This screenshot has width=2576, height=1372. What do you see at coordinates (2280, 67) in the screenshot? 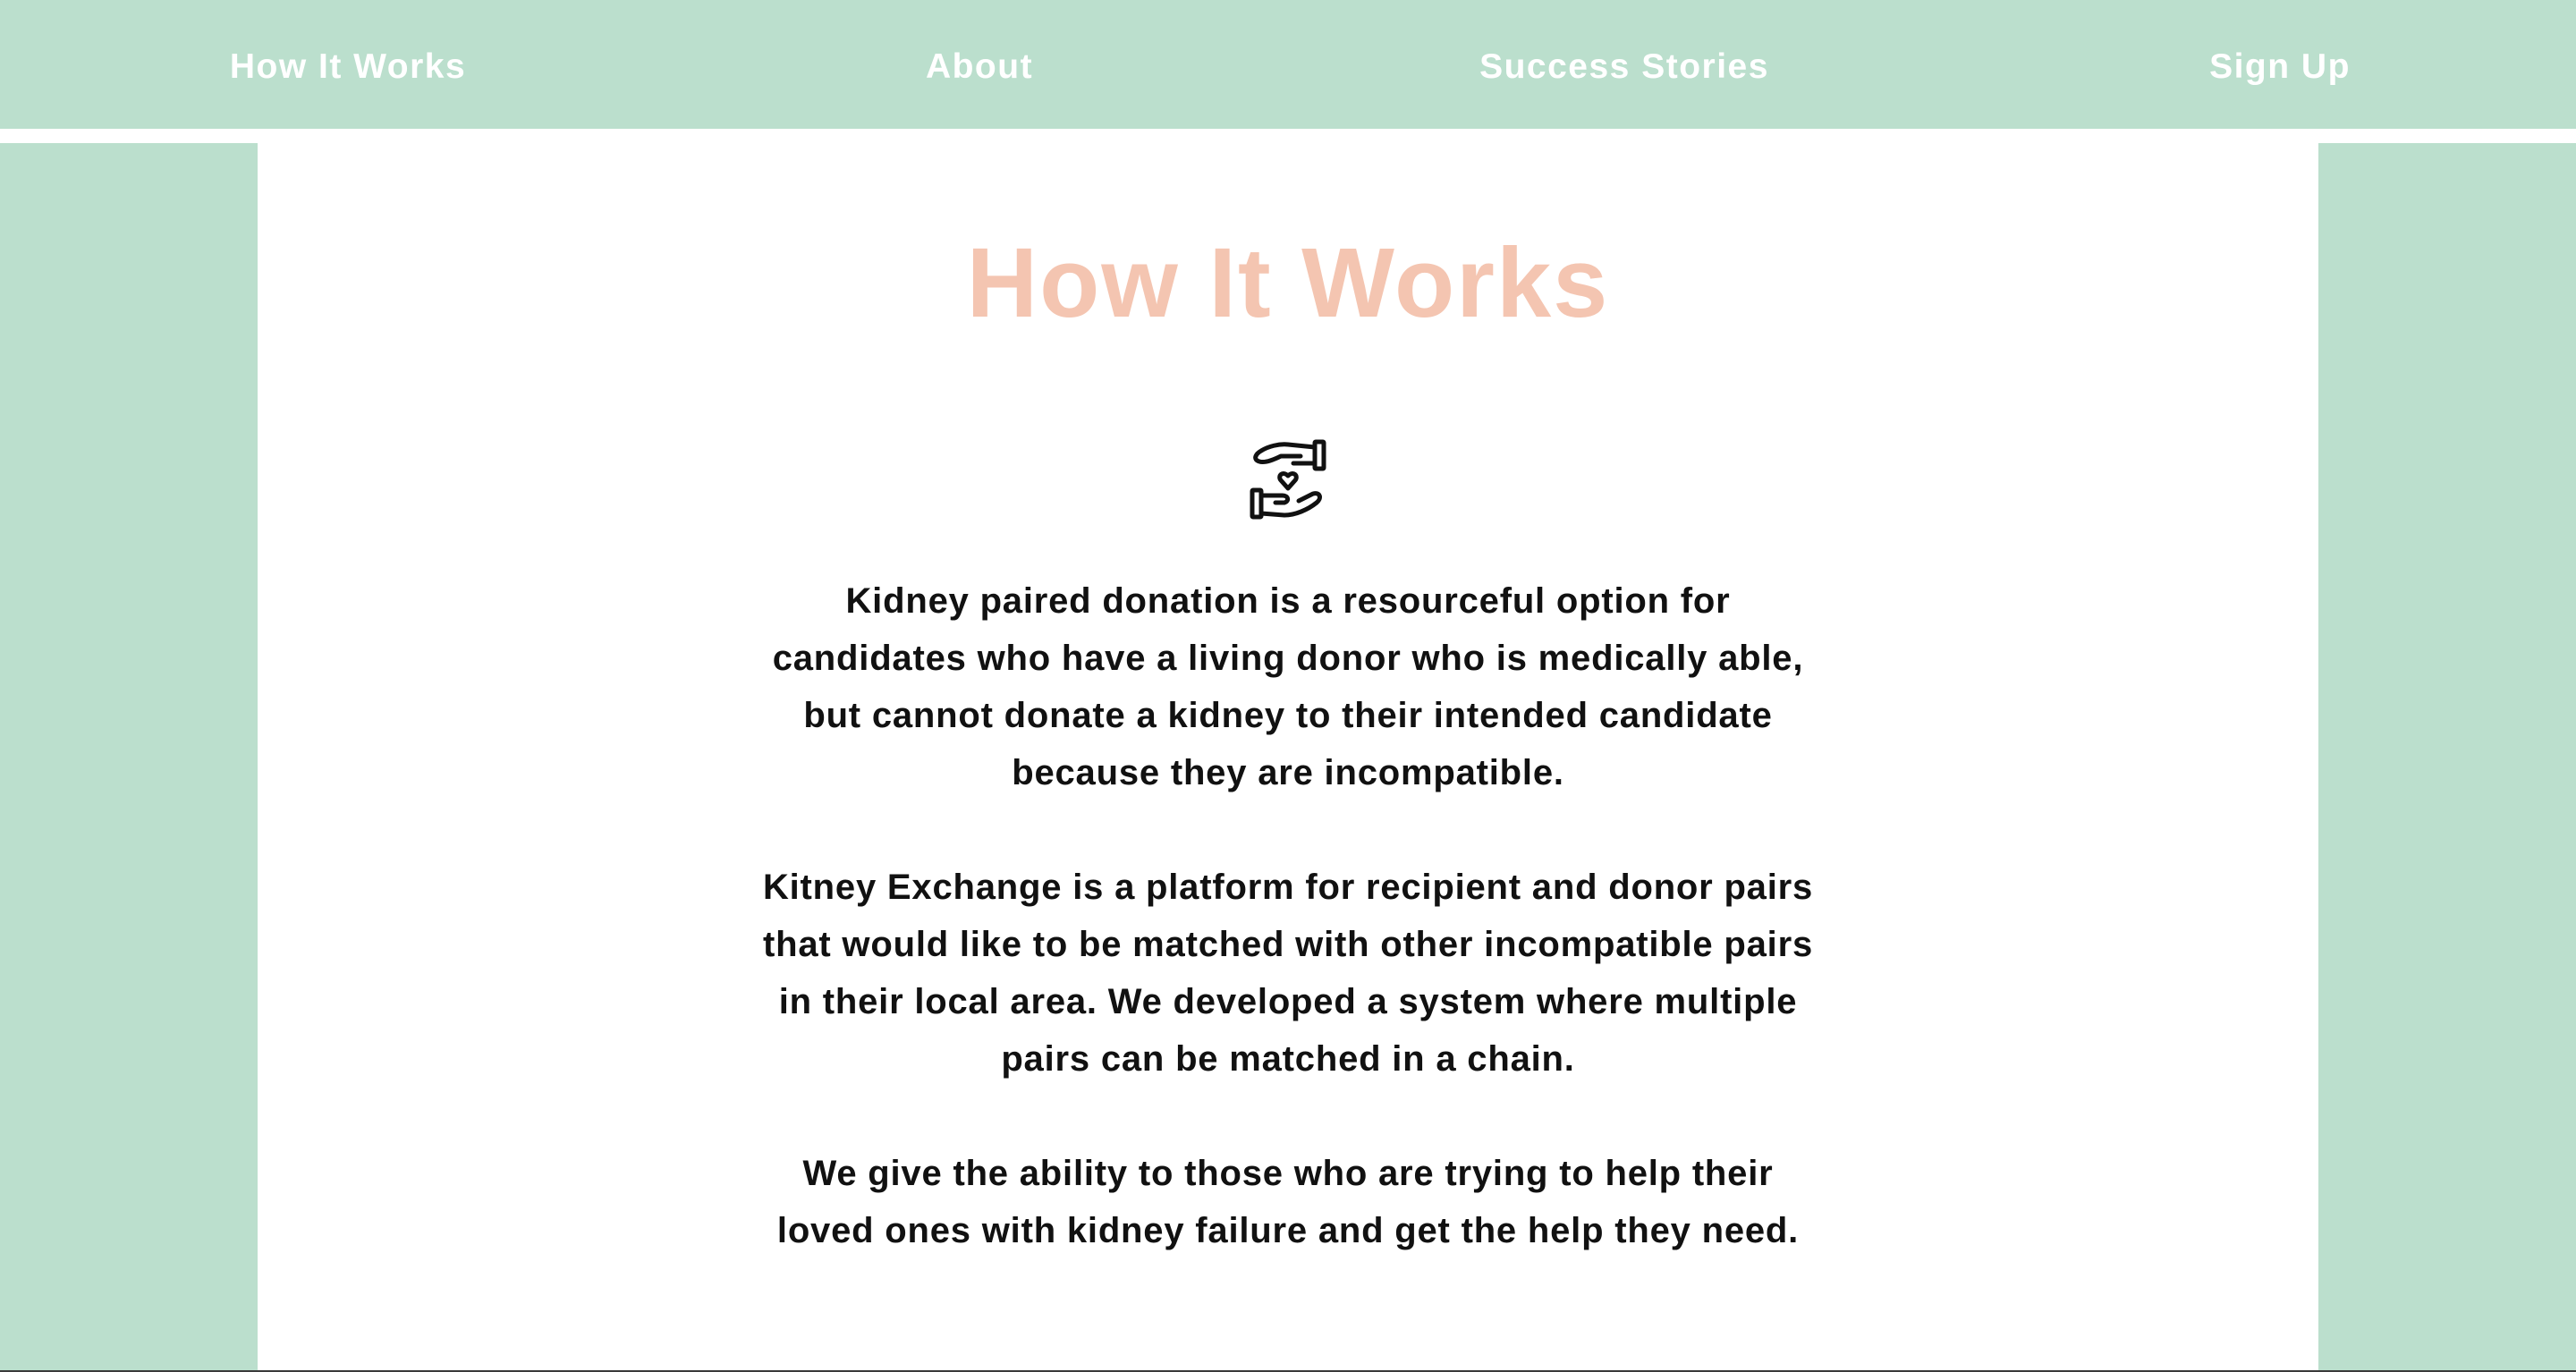
I see `nav-sign-up-link: Sign Up` at bounding box center [2280, 67].